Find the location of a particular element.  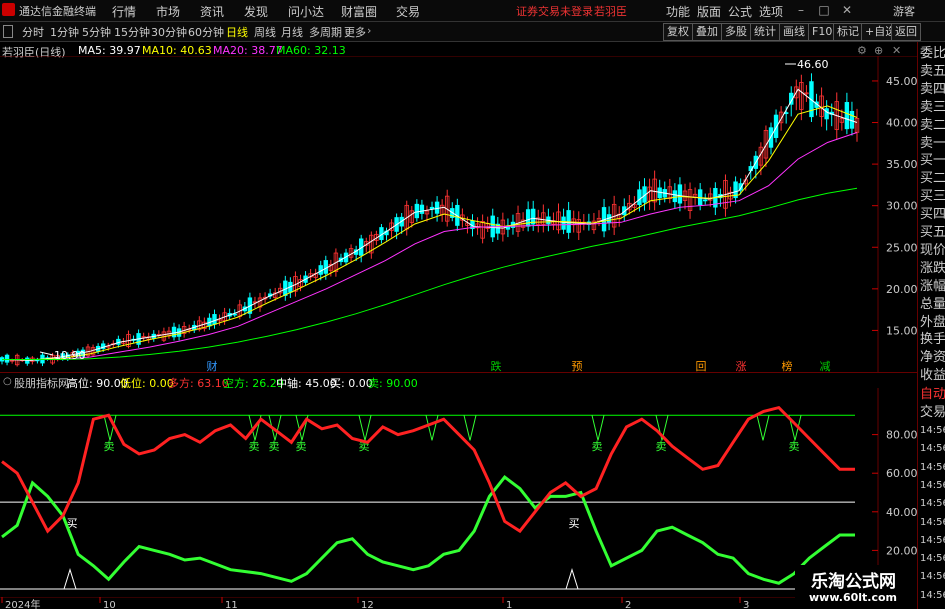

y-tick-label: 20.00 is located at coordinates (901, 289).